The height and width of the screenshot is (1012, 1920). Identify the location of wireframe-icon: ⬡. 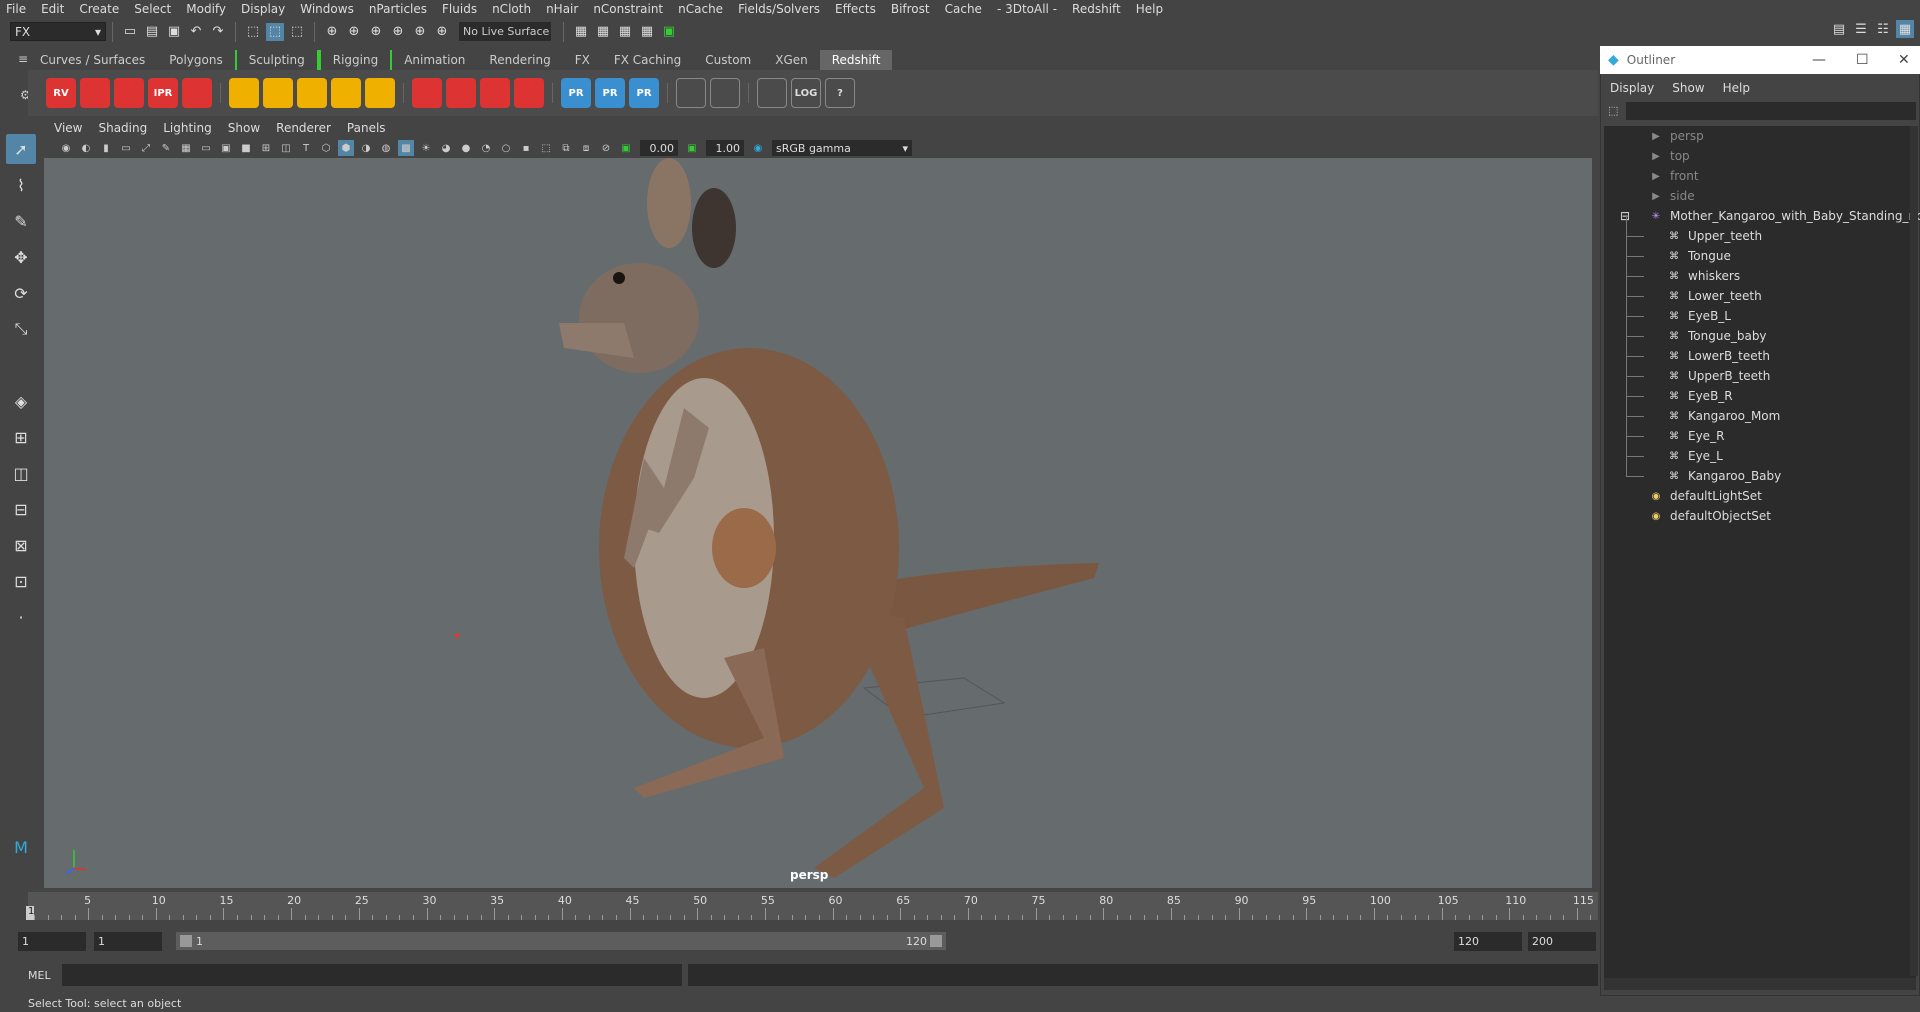
(326, 148).